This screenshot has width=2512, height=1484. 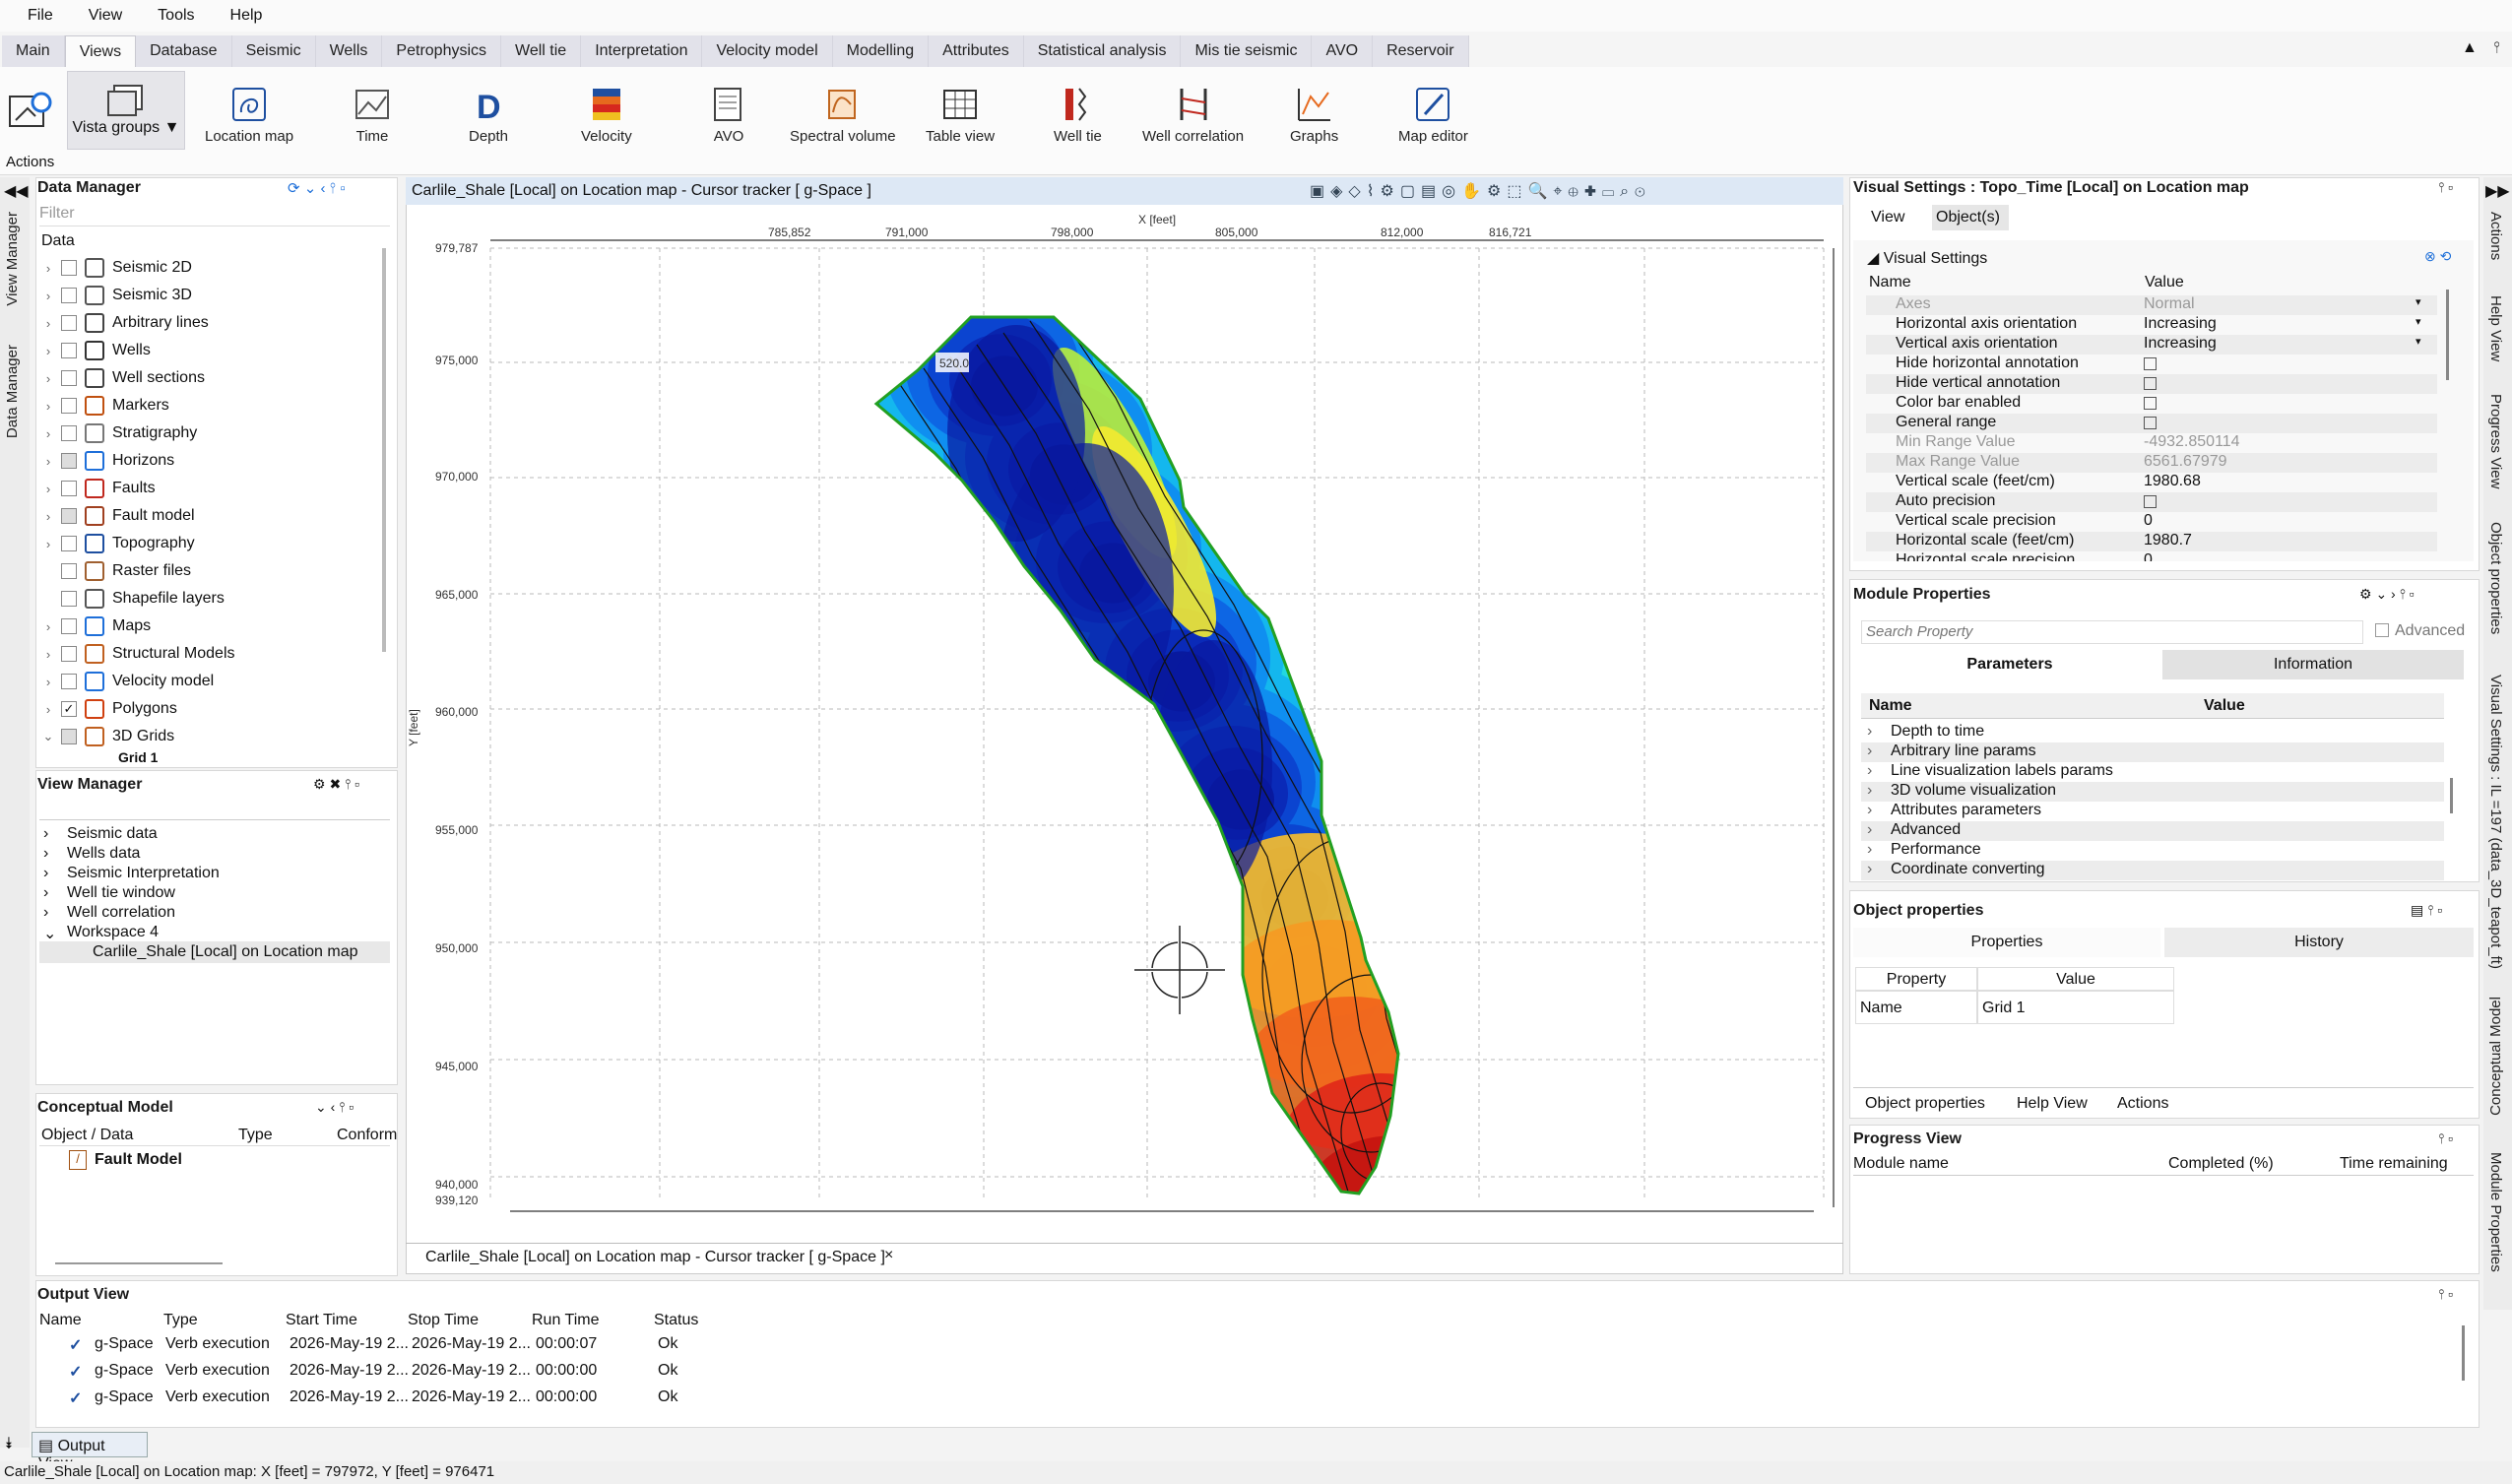 I want to click on side-tab-object-properties: Object properties, so click(x=2495, y=578).